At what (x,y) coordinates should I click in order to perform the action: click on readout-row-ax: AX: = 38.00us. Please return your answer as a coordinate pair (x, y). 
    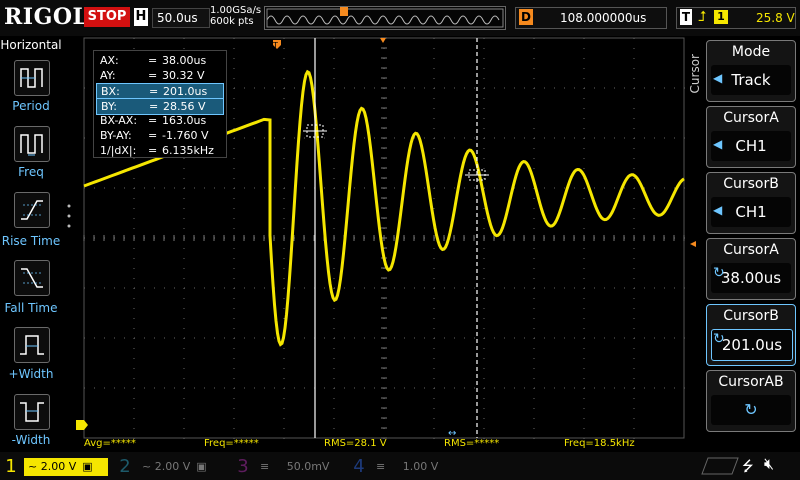
    Looking at the image, I should click on (153, 60).